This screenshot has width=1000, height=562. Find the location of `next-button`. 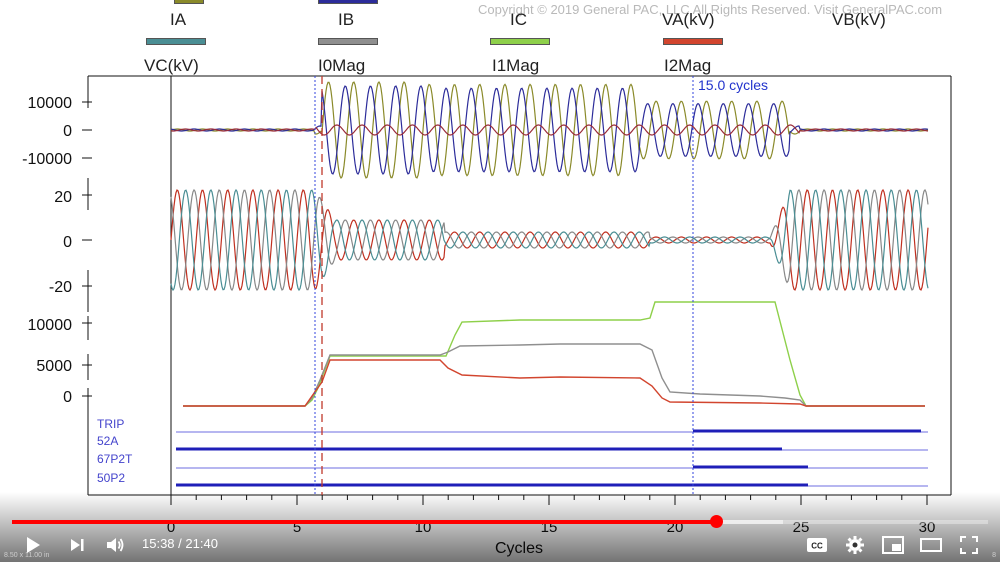

next-button is located at coordinates (77, 545).